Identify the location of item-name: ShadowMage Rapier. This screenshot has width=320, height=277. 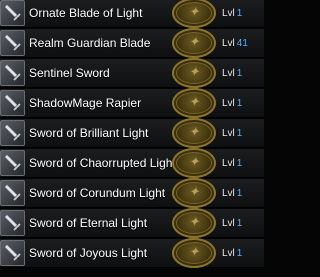
(85, 103).